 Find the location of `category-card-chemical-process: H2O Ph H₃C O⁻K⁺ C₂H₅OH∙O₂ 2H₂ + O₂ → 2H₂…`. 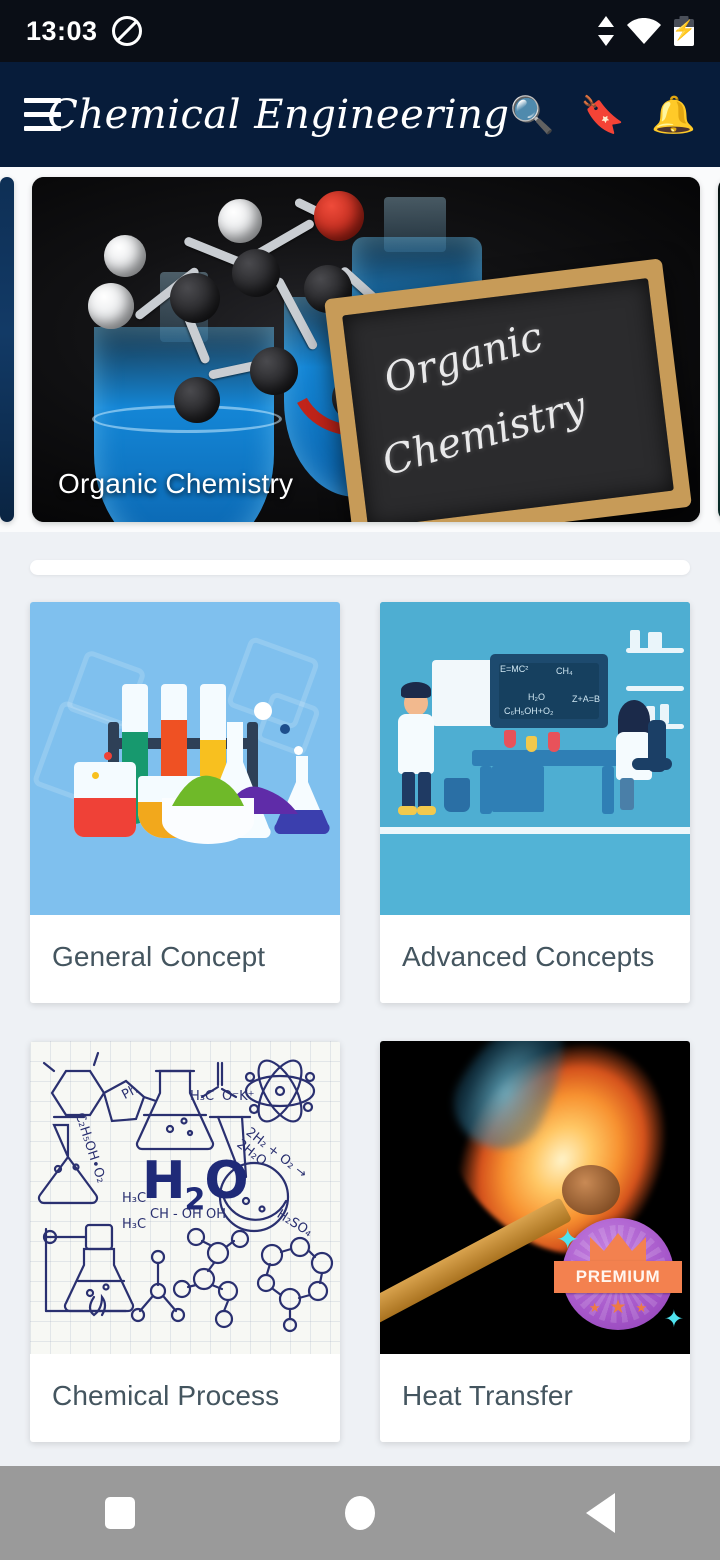

category-card-chemical-process: H2O Ph H₃C O⁻K⁺ C₂H₅OH∙O₂ 2H₂ + O₂ → 2H₂… is located at coordinates (185, 1241).